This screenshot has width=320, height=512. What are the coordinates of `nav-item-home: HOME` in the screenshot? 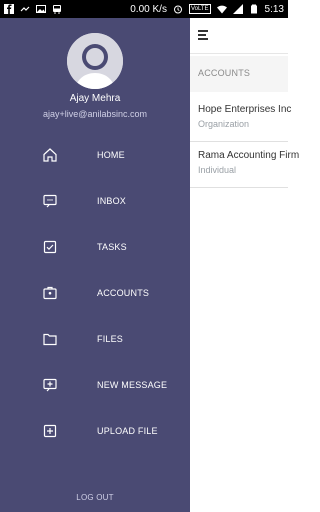 It's located at (95, 155).